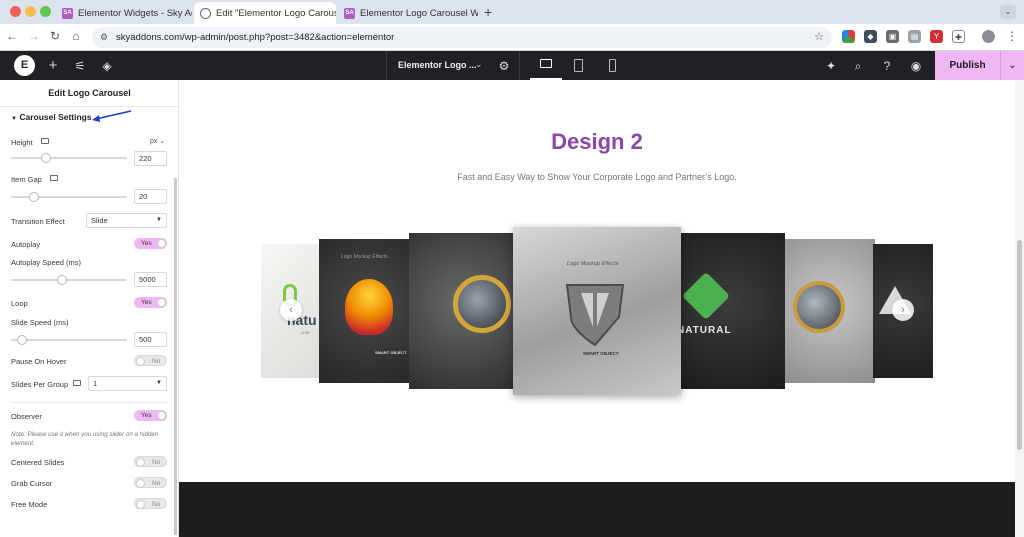 Image resolution: width=1024 pixels, height=537 pixels. I want to click on height-unit-select: px ⌄, so click(157, 141).